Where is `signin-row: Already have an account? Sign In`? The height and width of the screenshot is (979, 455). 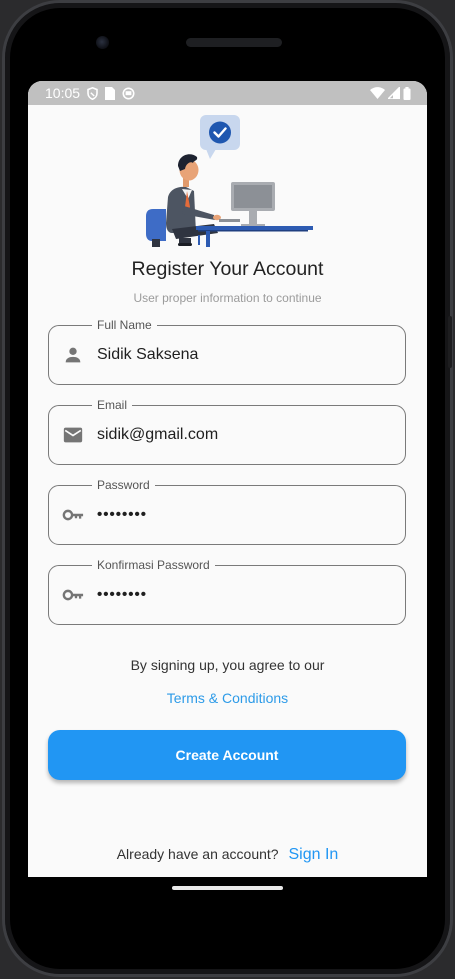 signin-row: Already have an account? Sign In is located at coordinates (227, 855).